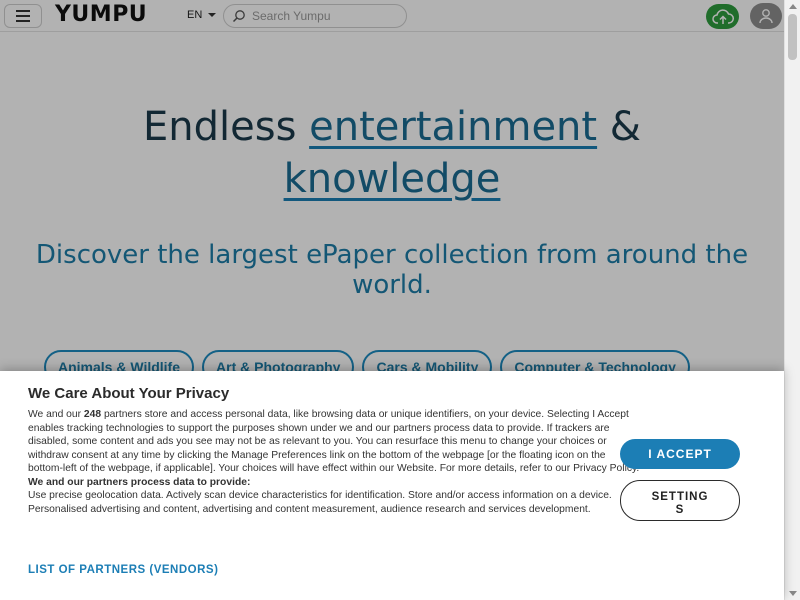 The image size is (800, 600). I want to click on settings-button: SETTINGS, so click(680, 500).